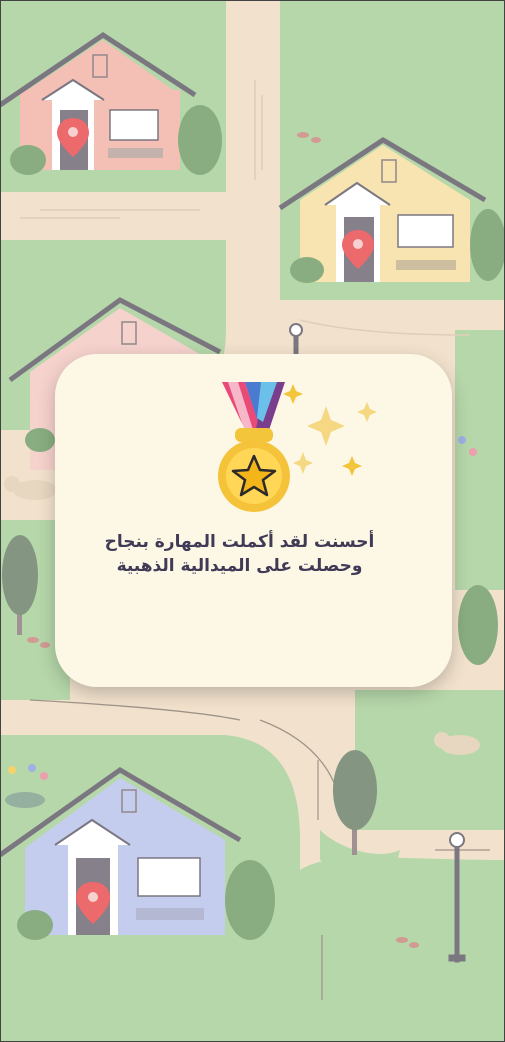  What do you see at coordinates (239, 542) in the screenshot?
I see `message-line-1: أحسنت لقد أكملت المهارة بنجاح` at bounding box center [239, 542].